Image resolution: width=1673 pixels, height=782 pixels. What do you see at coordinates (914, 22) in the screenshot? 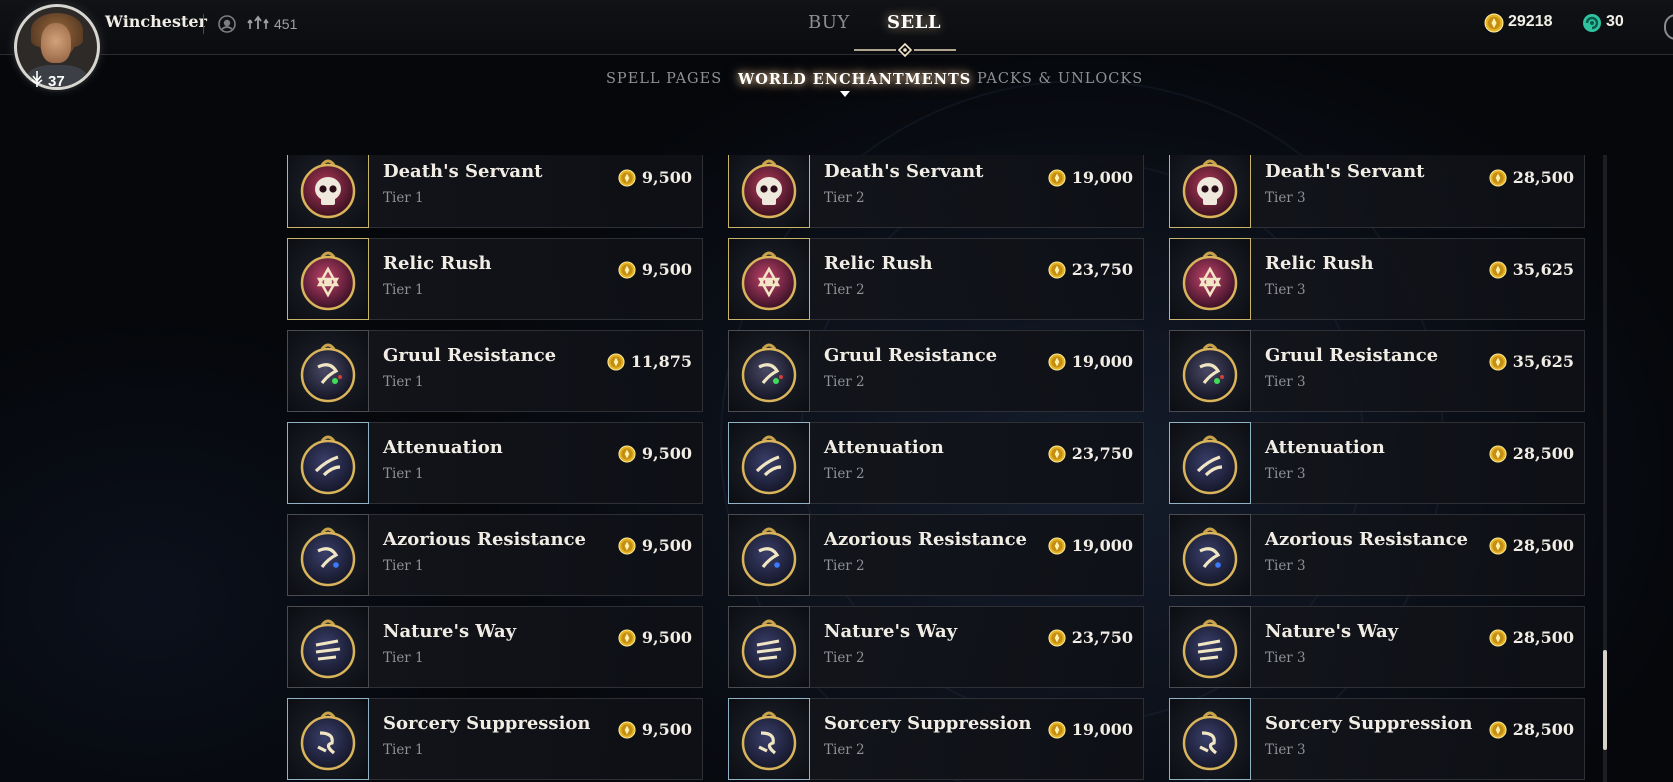
I see `tab-sell: SELL` at bounding box center [914, 22].